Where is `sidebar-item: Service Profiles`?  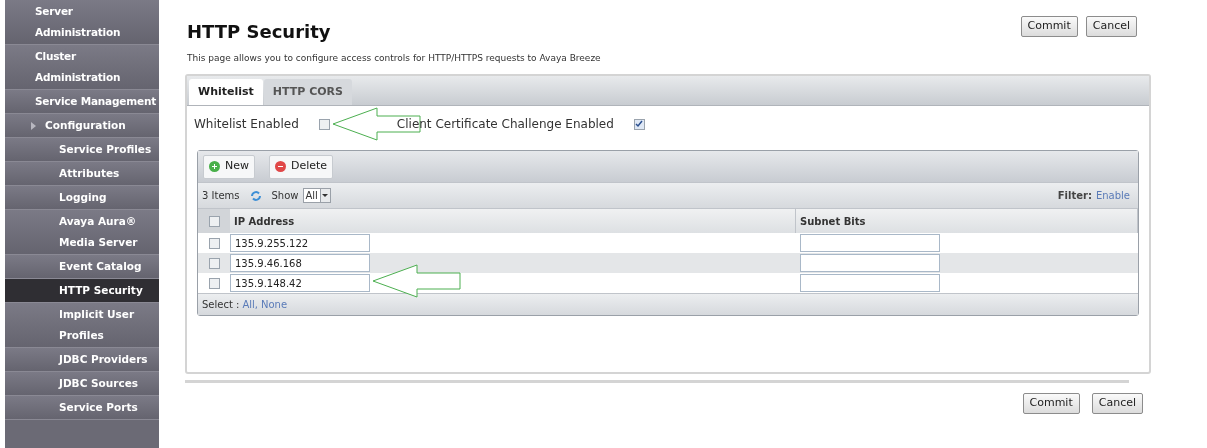 sidebar-item: Service Profiles is located at coordinates (82, 150).